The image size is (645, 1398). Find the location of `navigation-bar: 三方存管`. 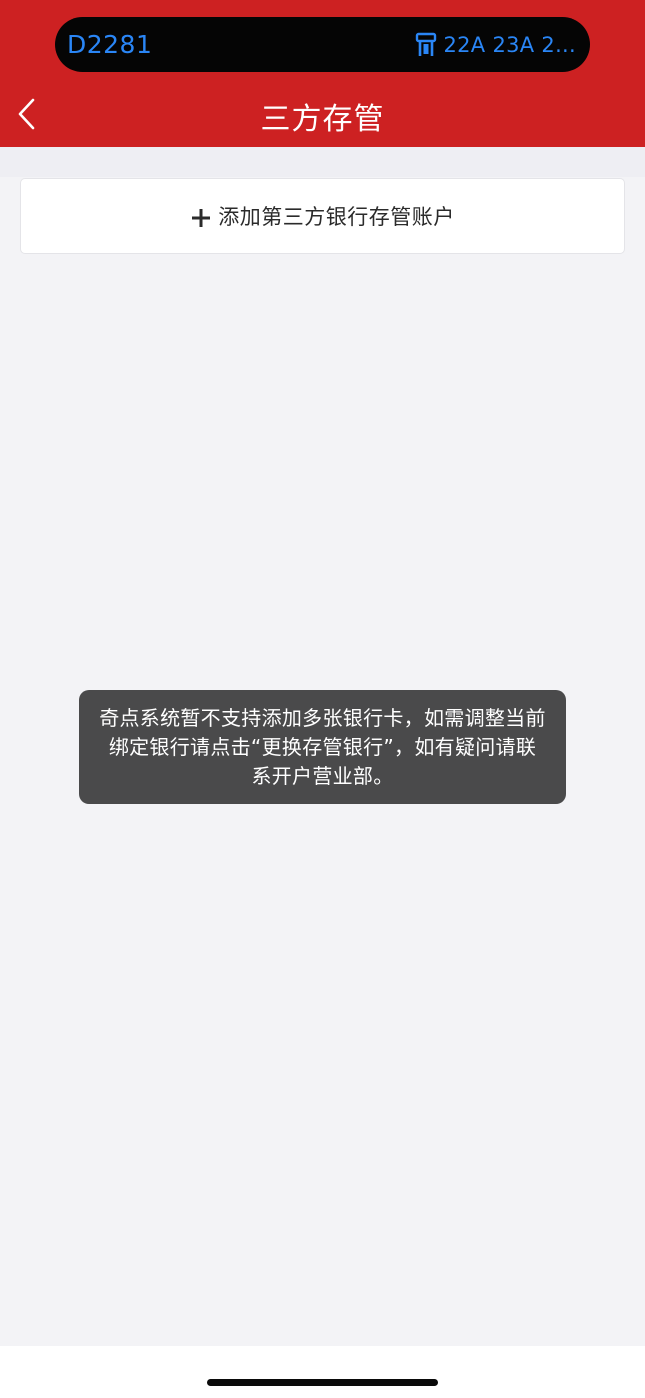

navigation-bar: 三方存管 is located at coordinates (322, 114).